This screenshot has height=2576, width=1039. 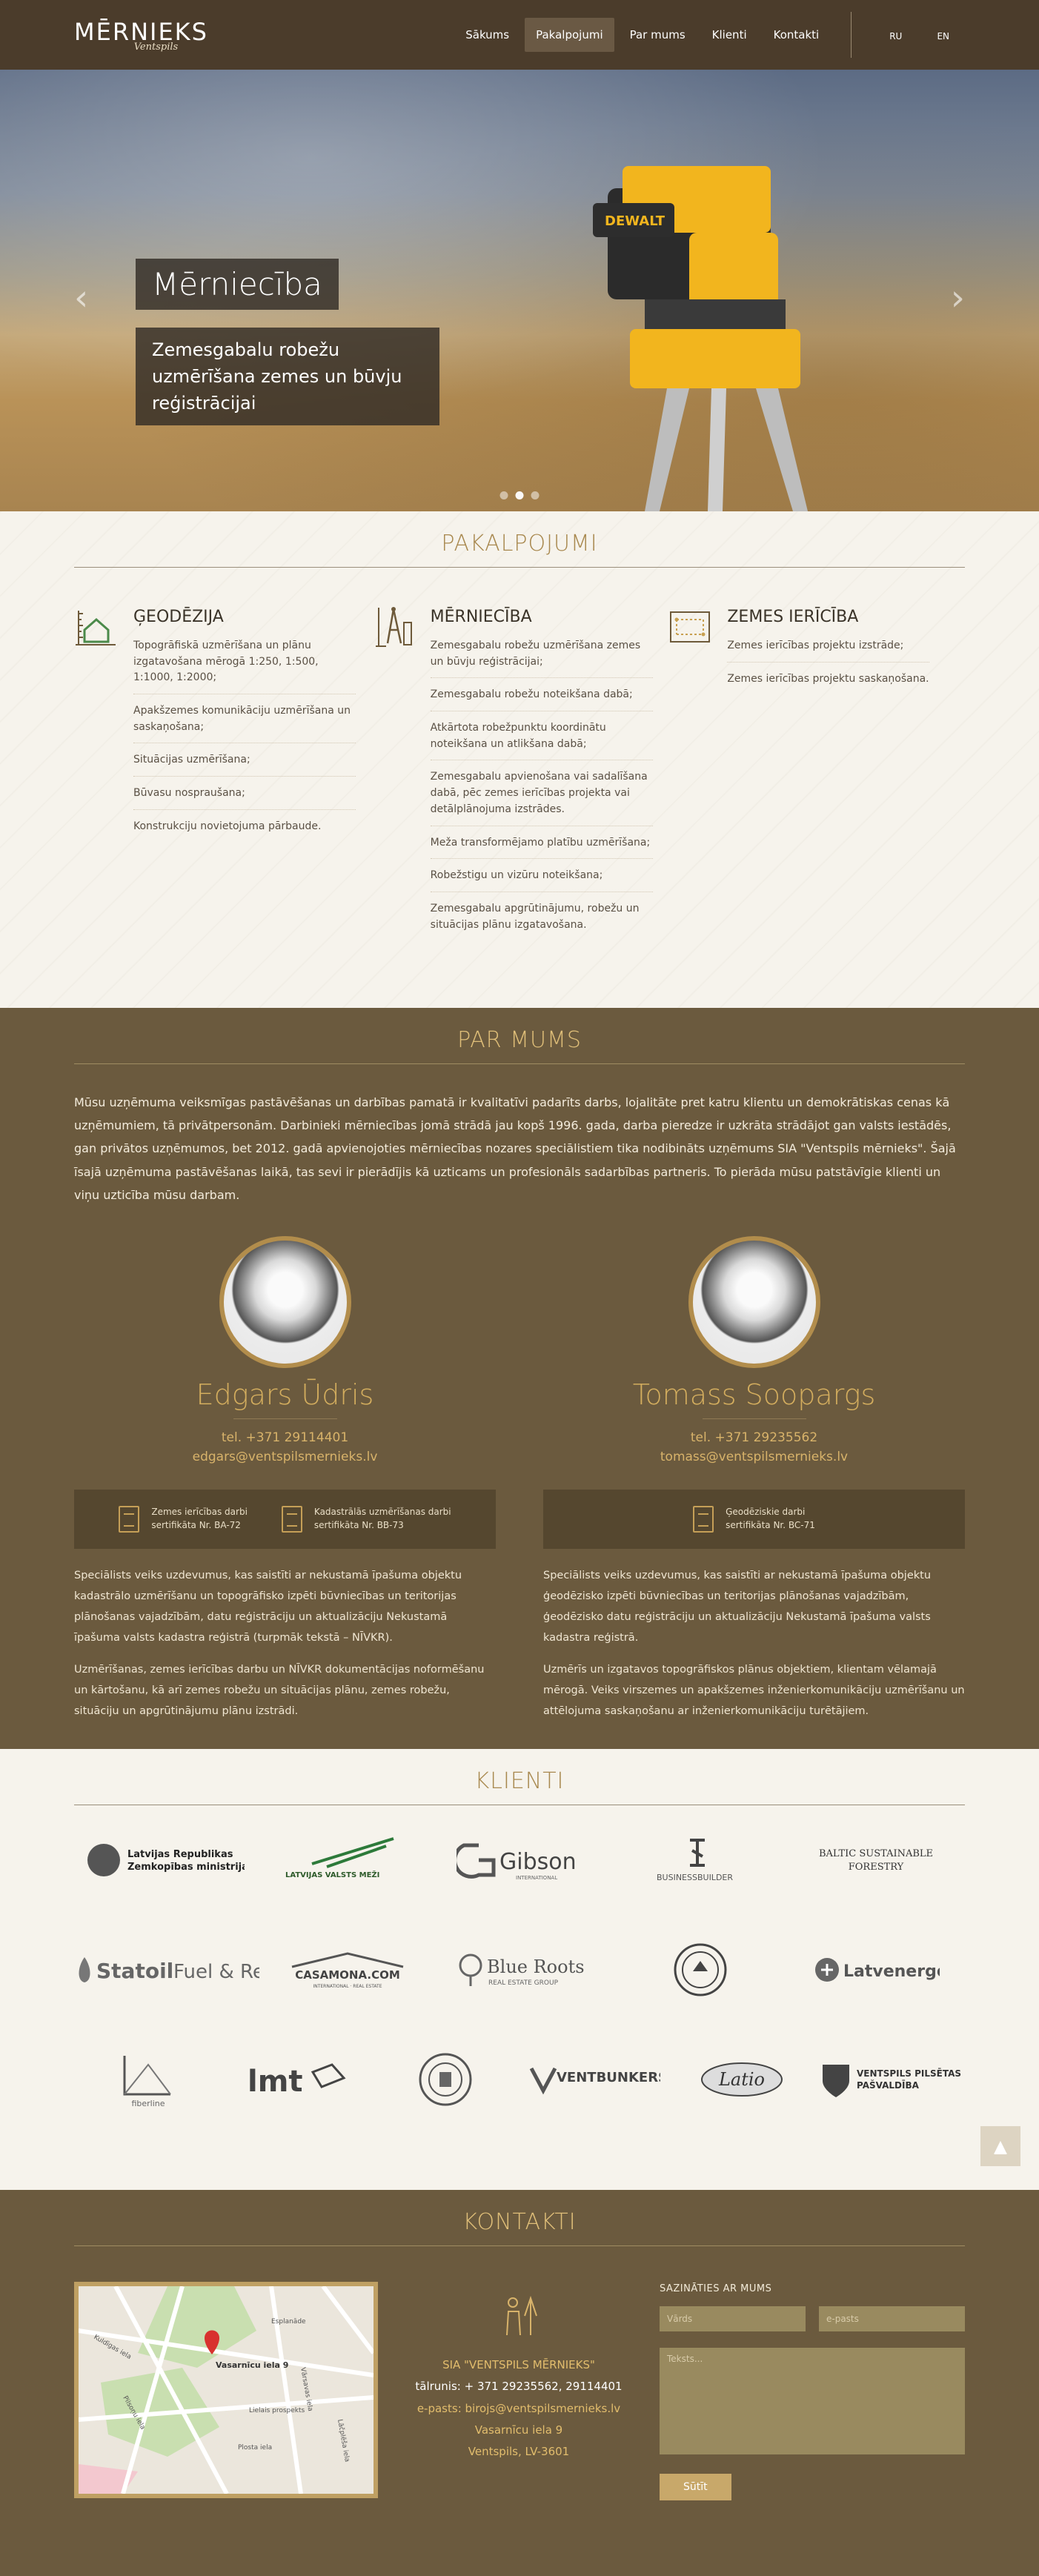 What do you see at coordinates (166, 1969) in the screenshot?
I see `client-logo-statoil: Statoil Fuel & Retail` at bounding box center [166, 1969].